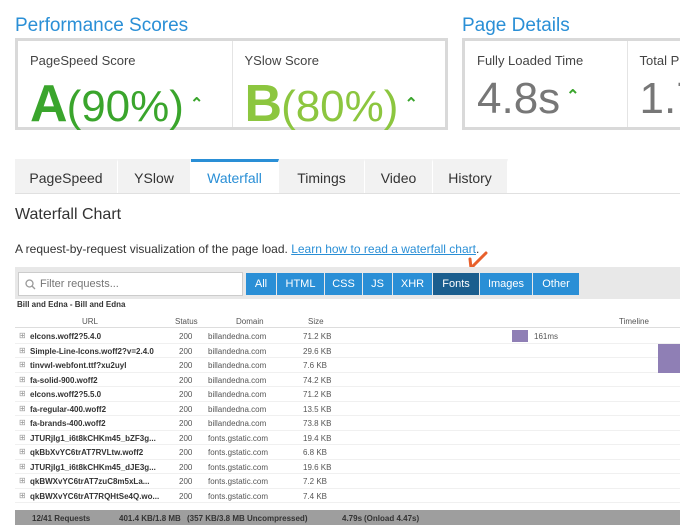 Image resolution: width=680 pixels, height=525 pixels. I want to click on total-size-label: Total P, so click(659, 60).